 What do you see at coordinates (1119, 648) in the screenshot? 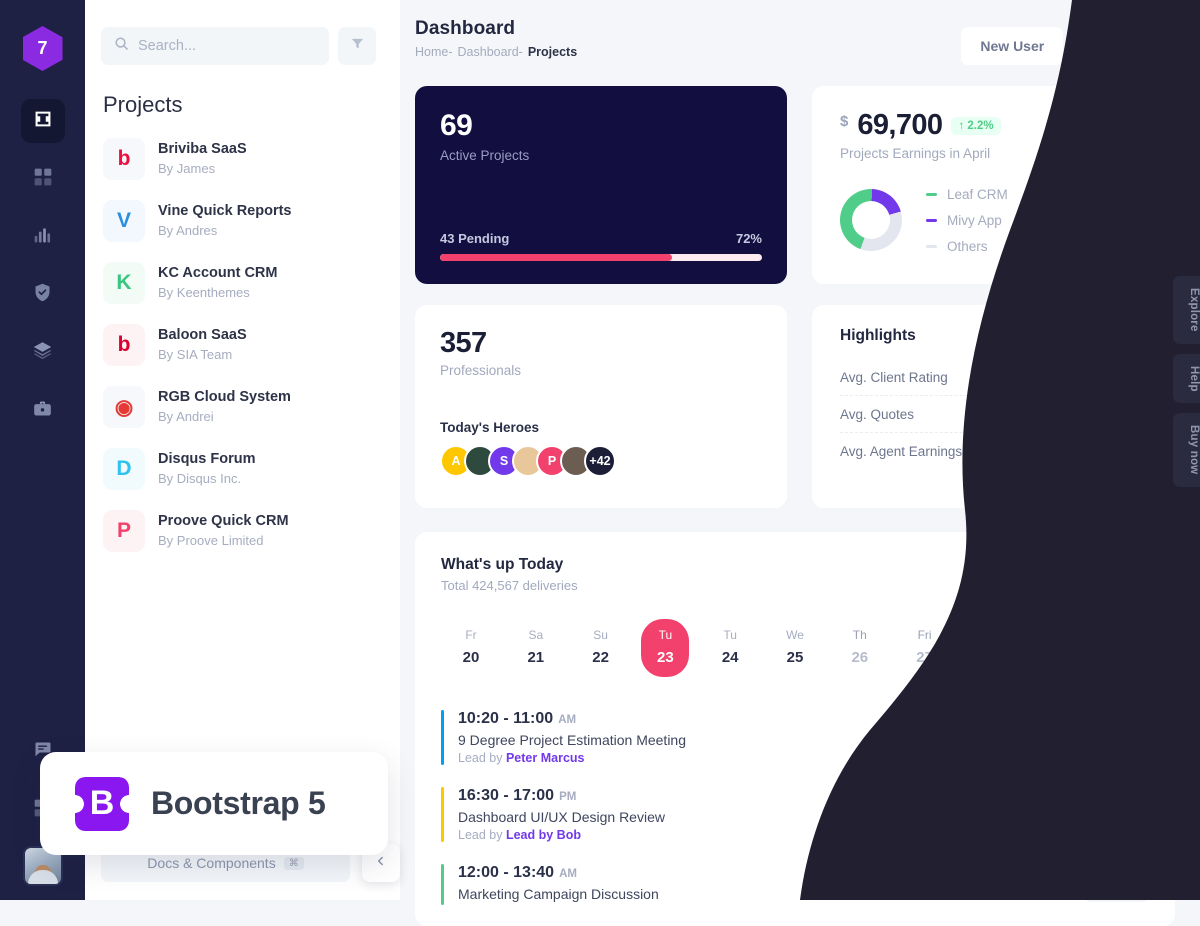
I see `day-cell: Mo 30` at bounding box center [1119, 648].